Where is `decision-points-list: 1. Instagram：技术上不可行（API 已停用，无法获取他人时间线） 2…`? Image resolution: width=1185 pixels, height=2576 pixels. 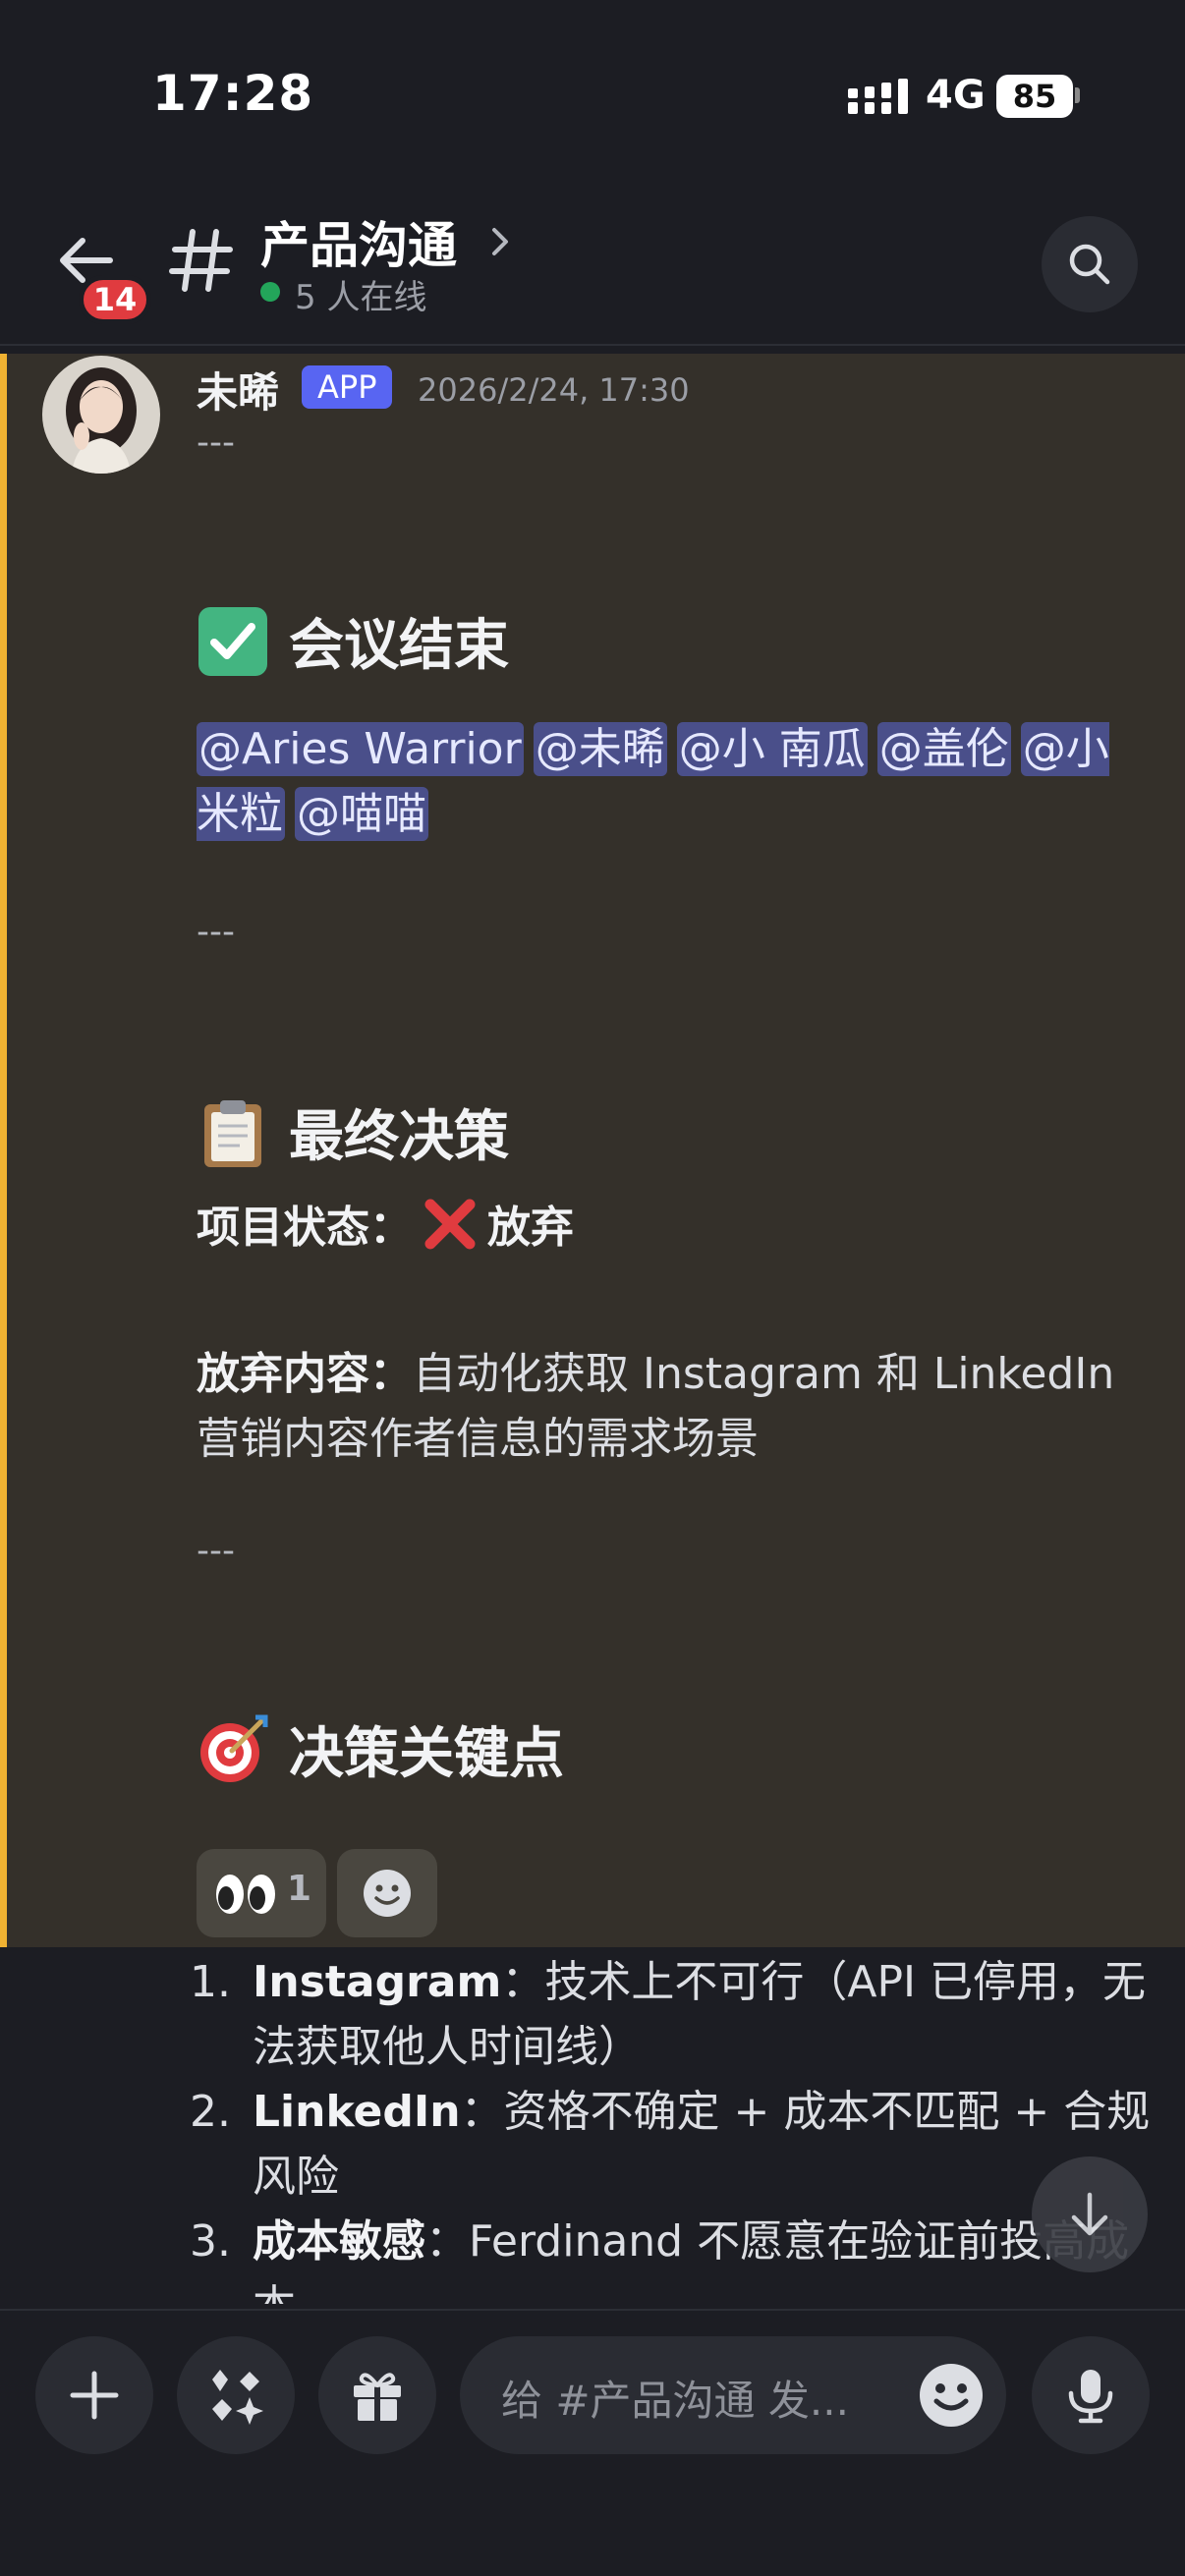 decision-points-list: 1. Instagram：技术上不可行（API 已停用，无法获取他人时间线） 2… is located at coordinates (592, 2127).